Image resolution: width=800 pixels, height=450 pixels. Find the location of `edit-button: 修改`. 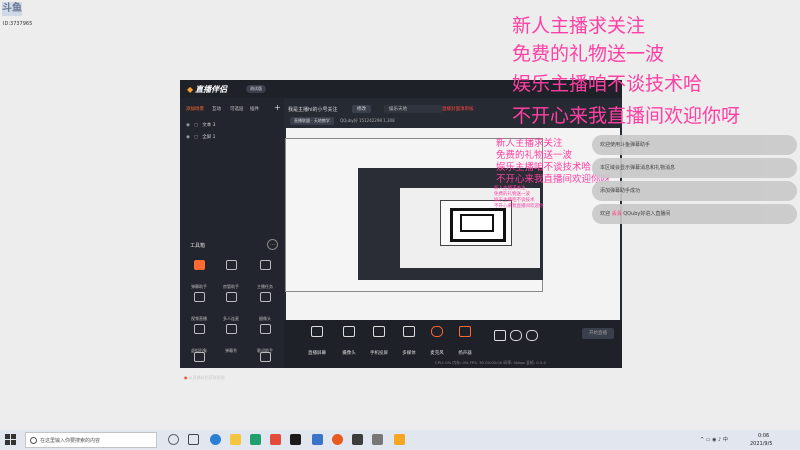

edit-button: 修改 is located at coordinates (361, 109).